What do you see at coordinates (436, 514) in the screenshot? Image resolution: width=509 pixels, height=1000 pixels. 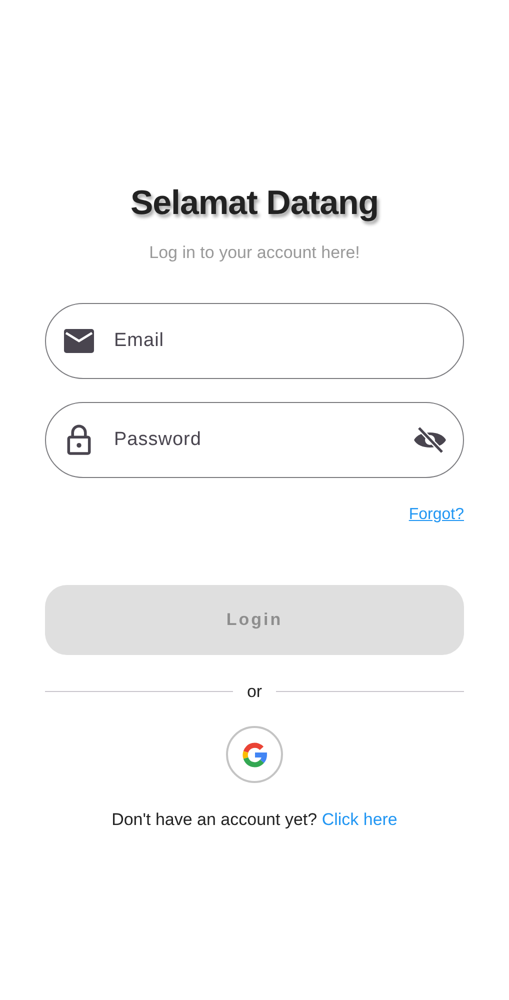 I see `forgot-link: Forgot?` at bounding box center [436, 514].